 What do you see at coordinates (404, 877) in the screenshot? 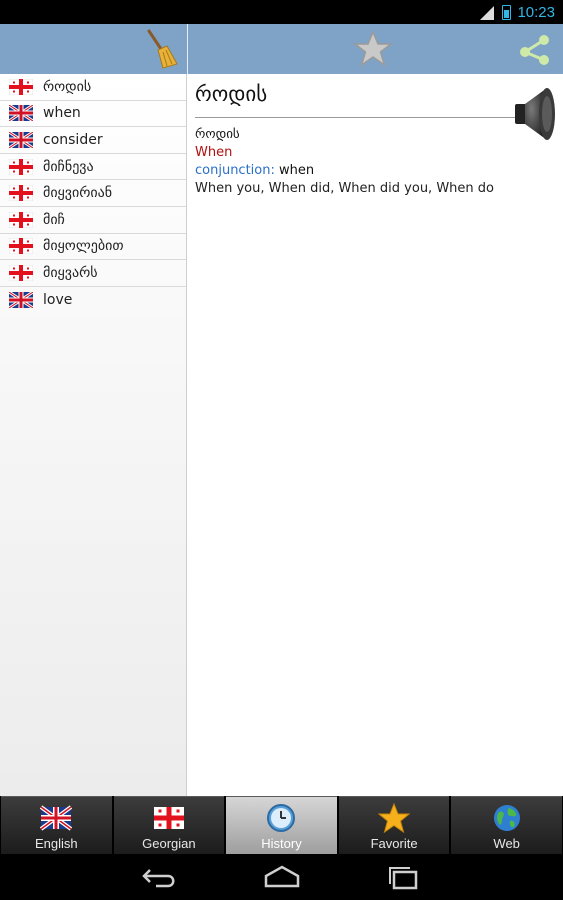
I see `recent-apps-icon` at bounding box center [404, 877].